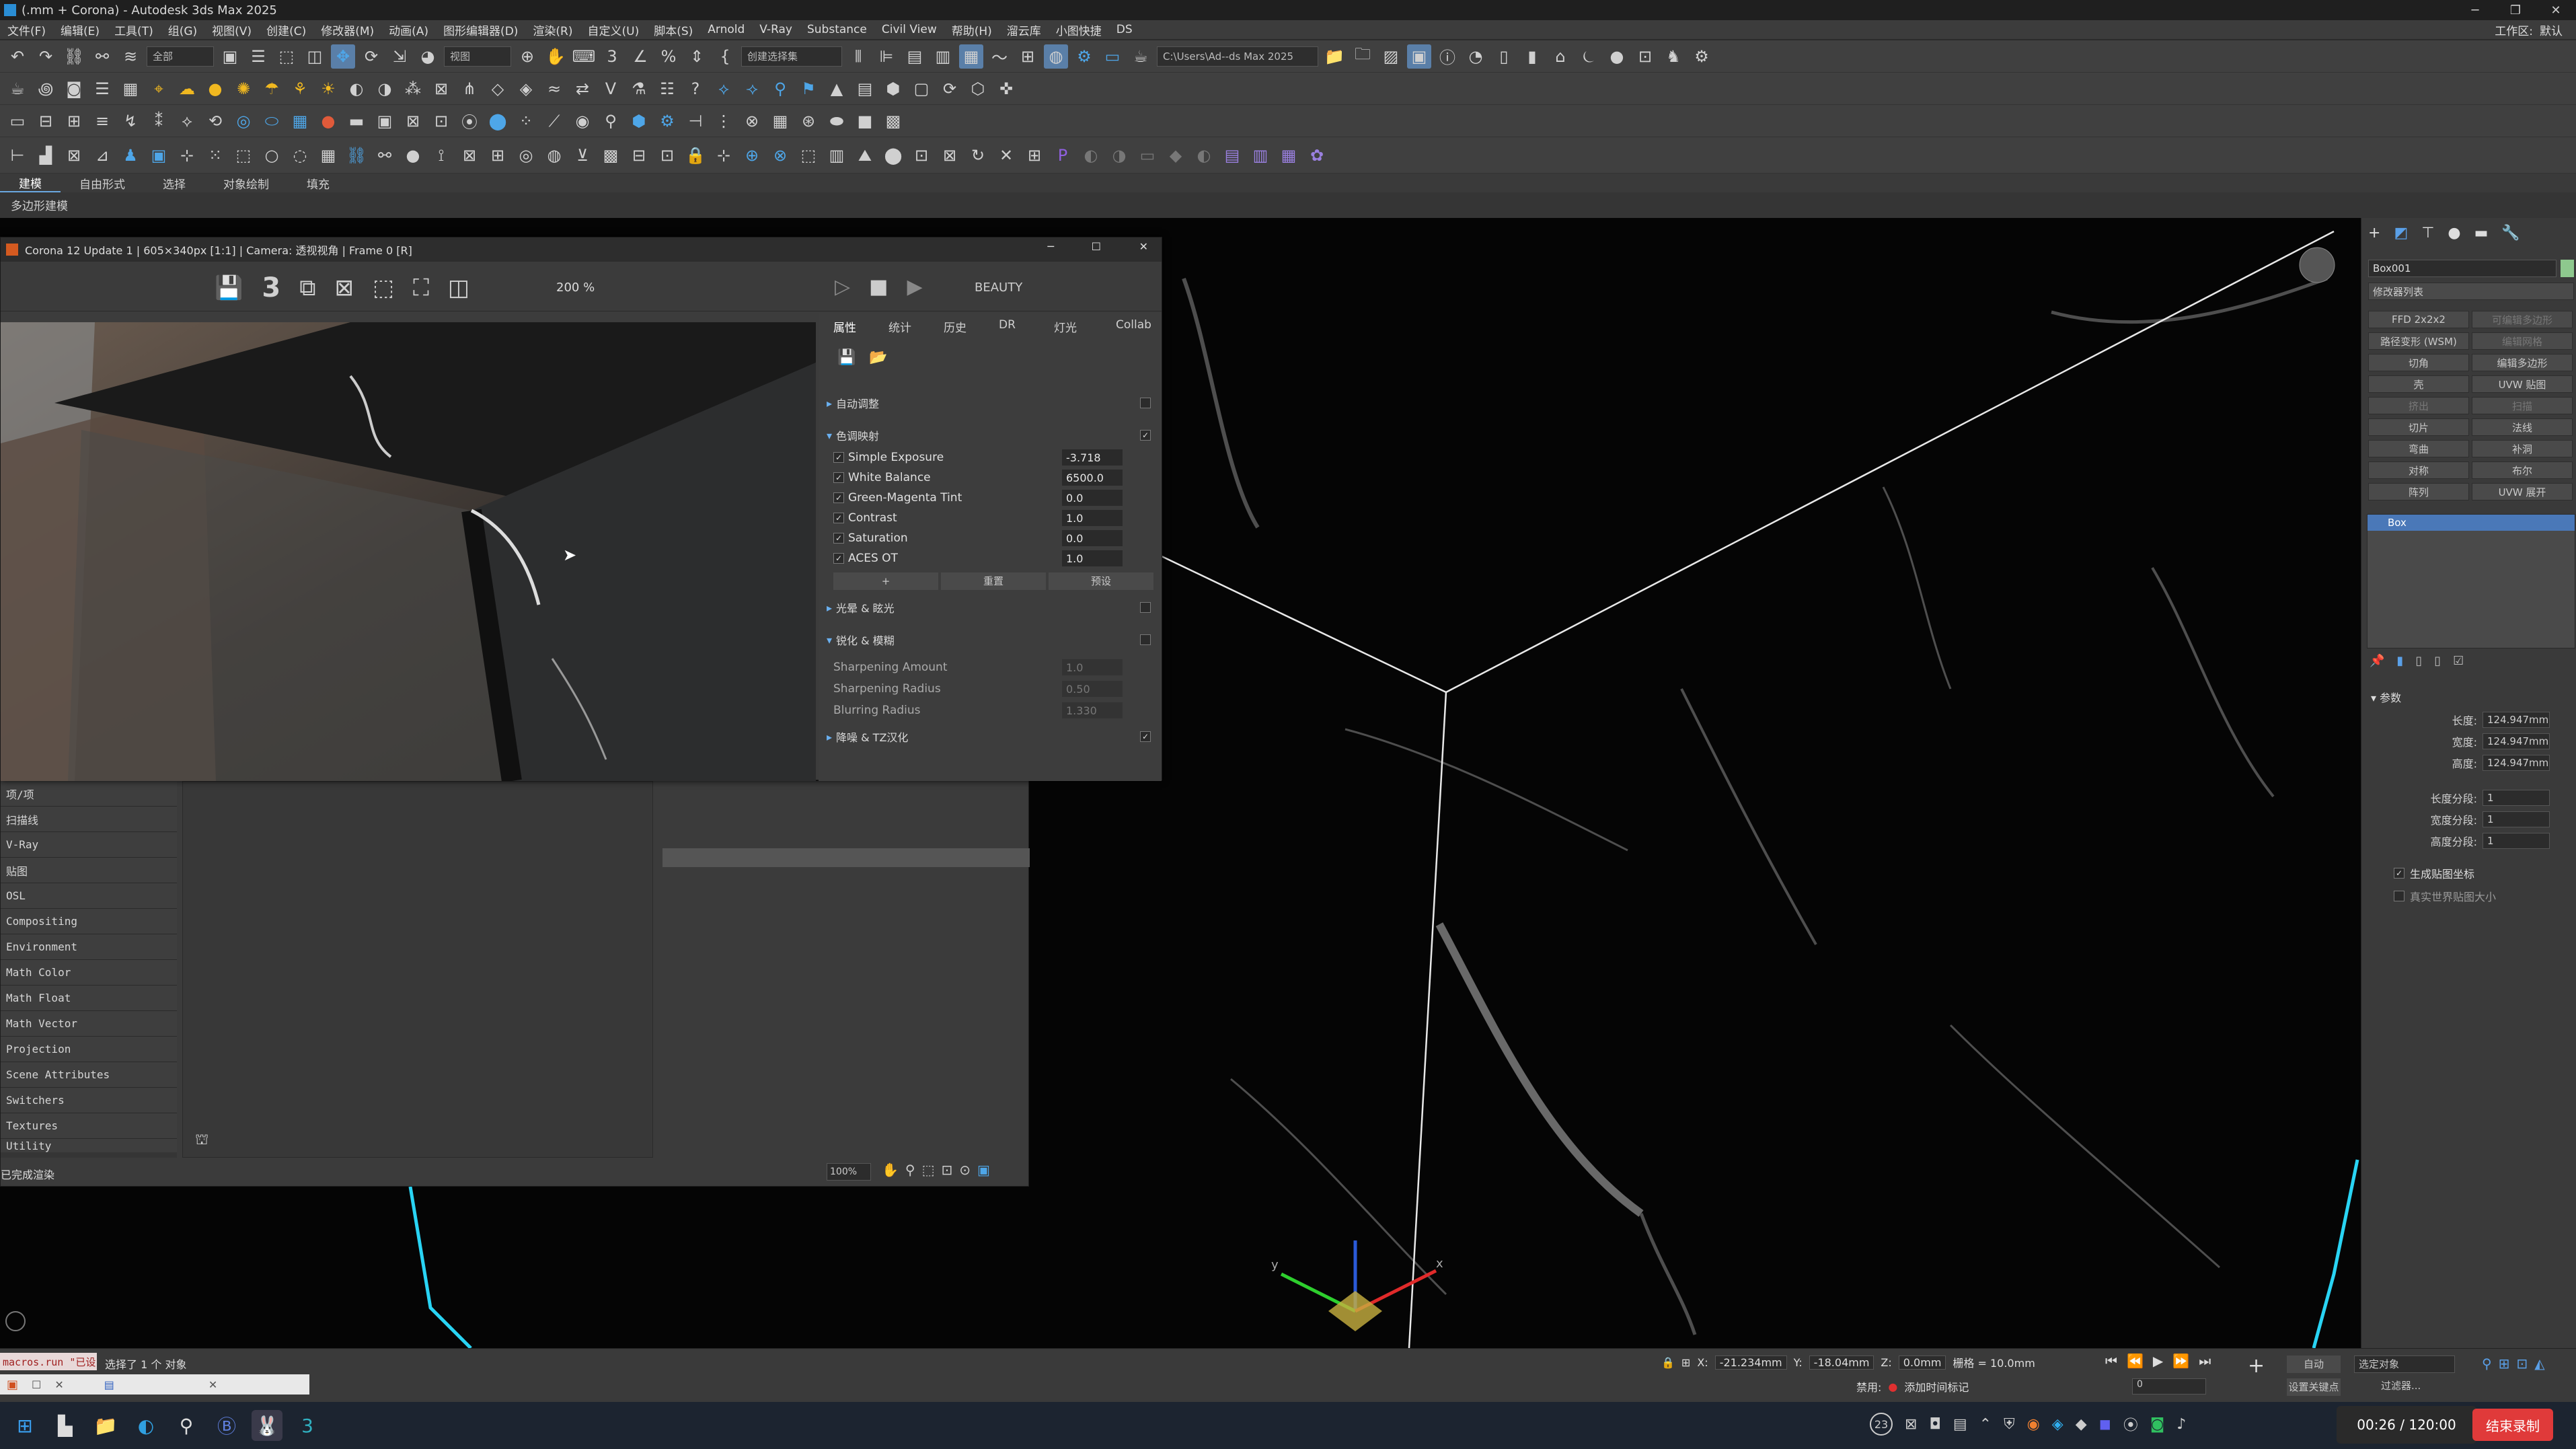  Describe the element at coordinates (230, 56) in the screenshot. I see `select-object-icon: ▣` at that location.